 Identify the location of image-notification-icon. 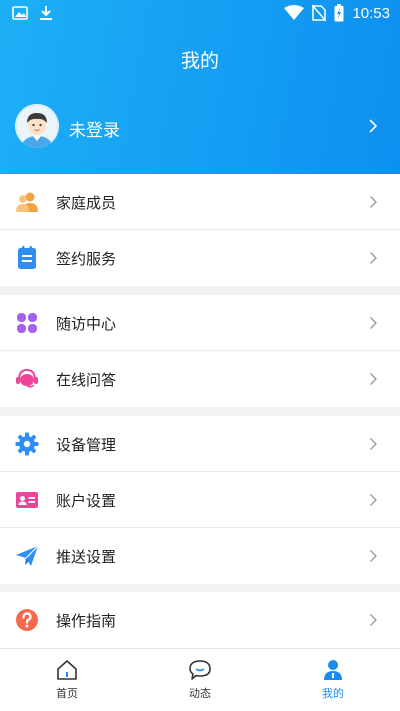
(20, 13).